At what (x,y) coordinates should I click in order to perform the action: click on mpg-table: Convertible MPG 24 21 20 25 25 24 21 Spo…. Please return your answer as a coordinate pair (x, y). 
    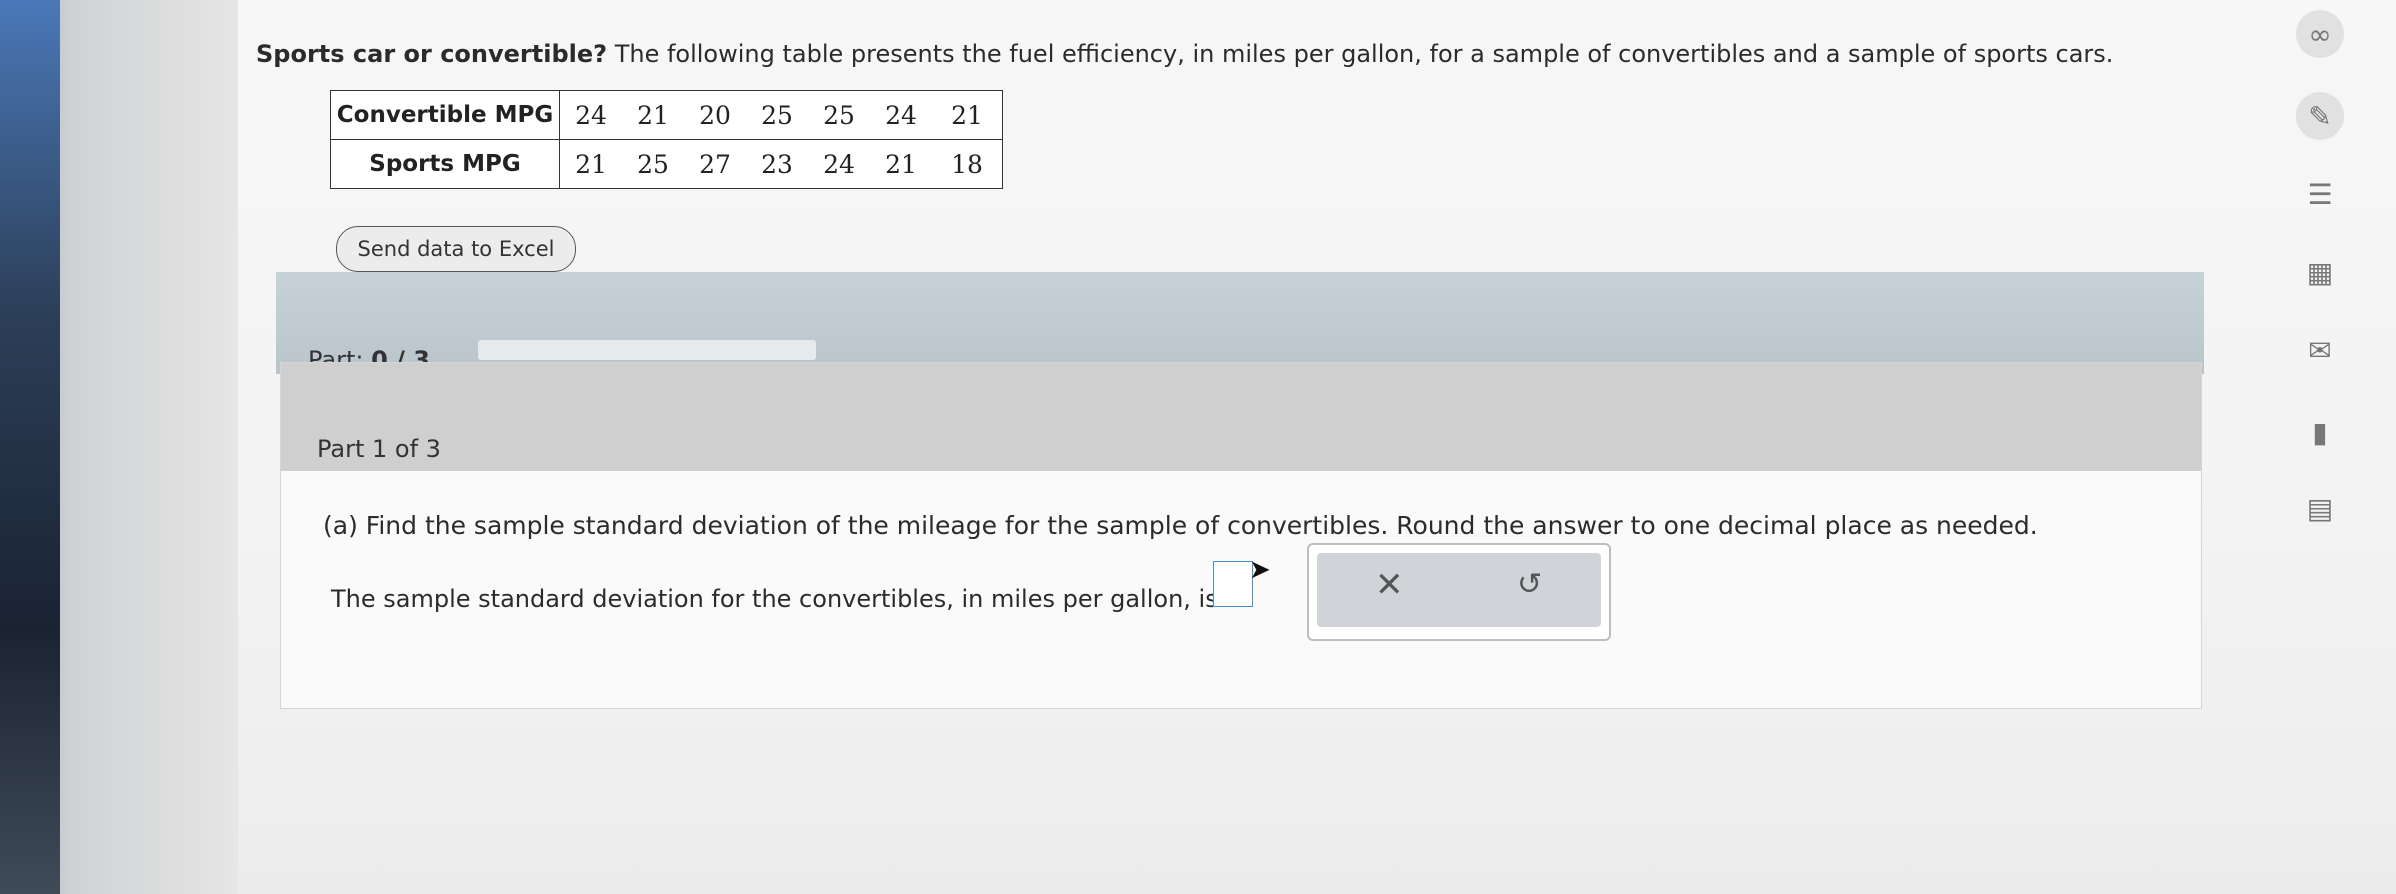
    Looking at the image, I should click on (666, 139).